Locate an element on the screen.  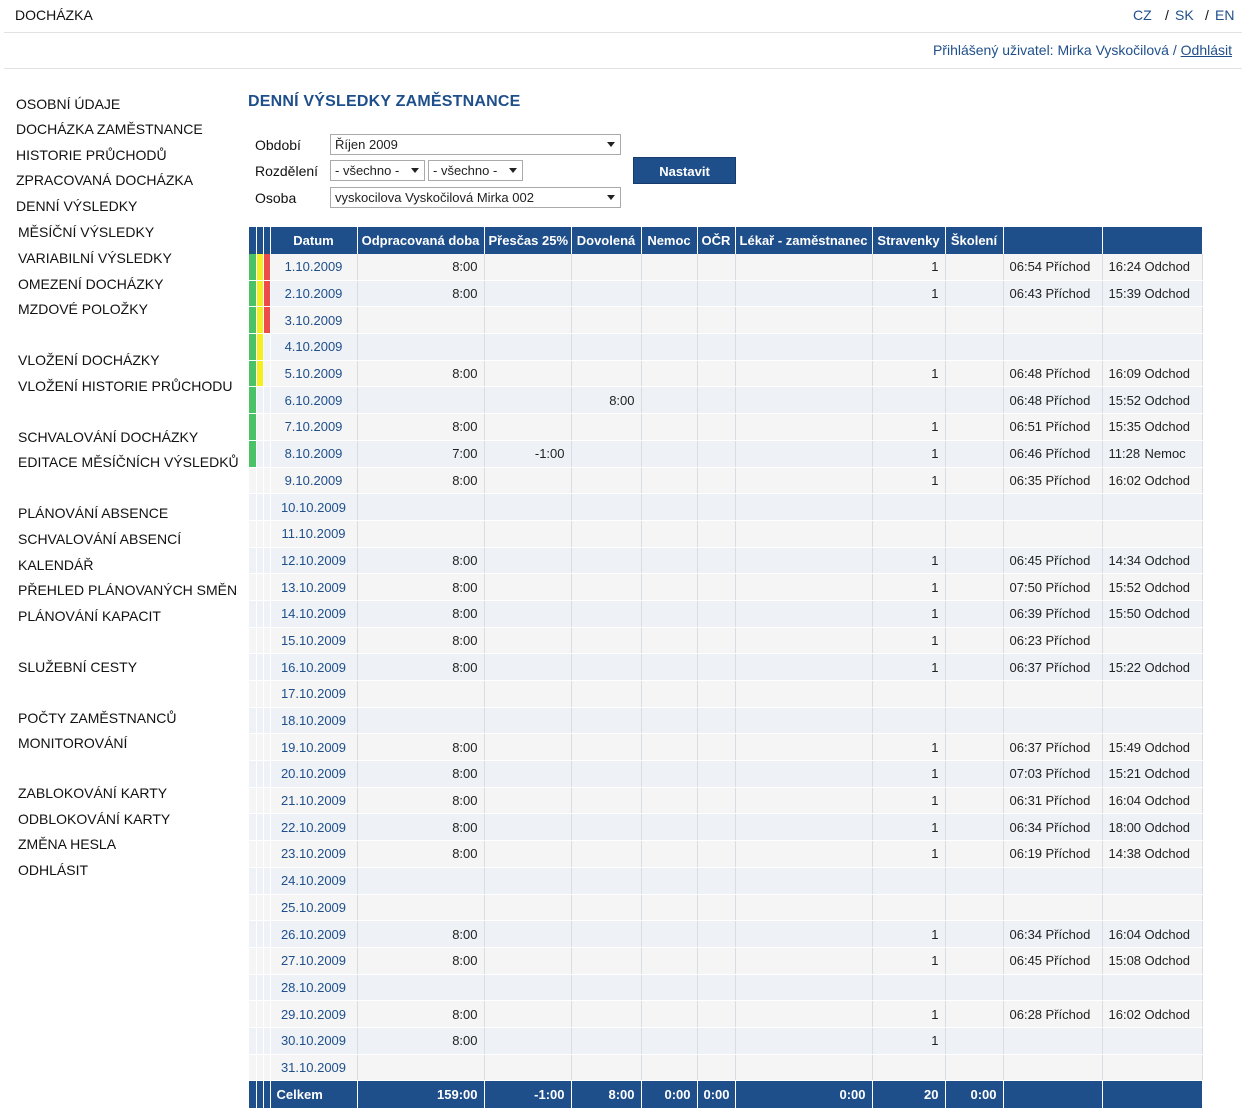
row-date-link: 16.10.2009 is located at coordinates (314, 667).